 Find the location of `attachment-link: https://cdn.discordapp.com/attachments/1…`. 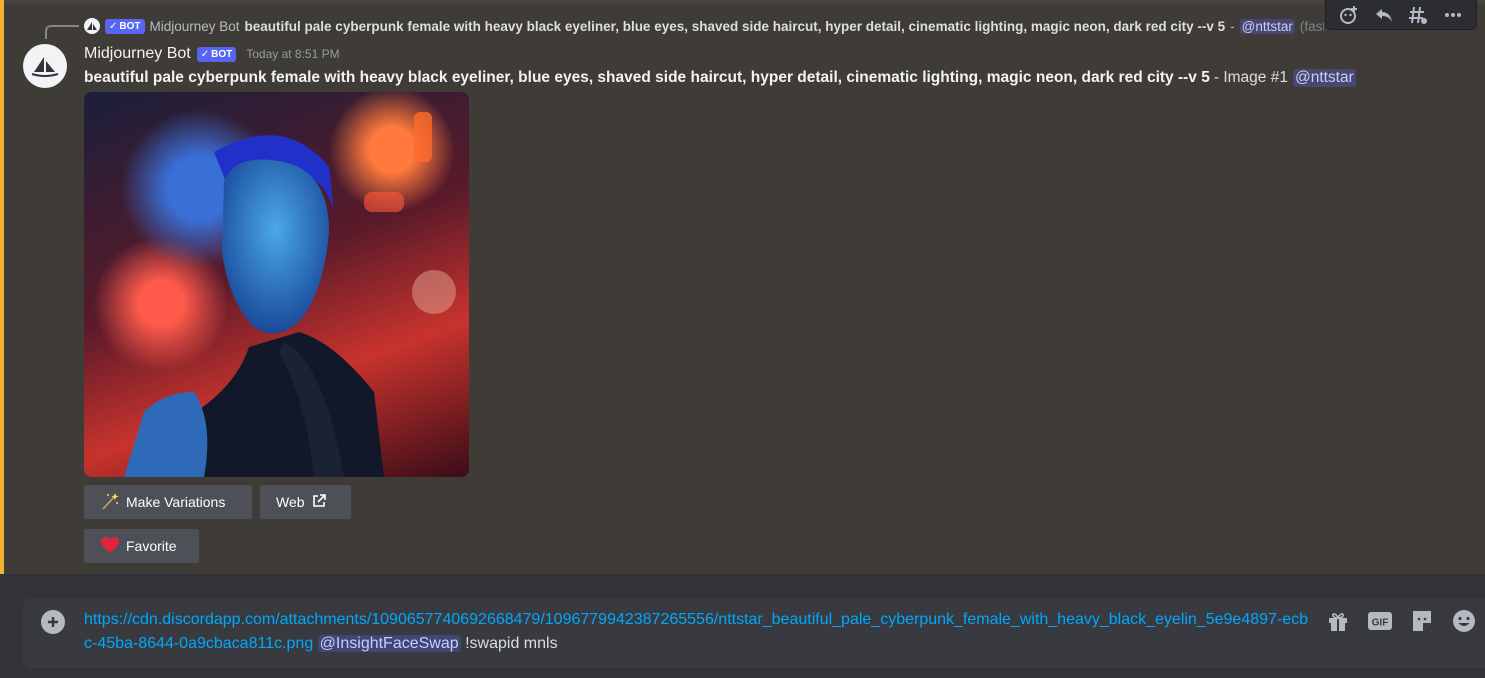

attachment-link: https://cdn.discordapp.com/attachments/1… is located at coordinates (696, 631).